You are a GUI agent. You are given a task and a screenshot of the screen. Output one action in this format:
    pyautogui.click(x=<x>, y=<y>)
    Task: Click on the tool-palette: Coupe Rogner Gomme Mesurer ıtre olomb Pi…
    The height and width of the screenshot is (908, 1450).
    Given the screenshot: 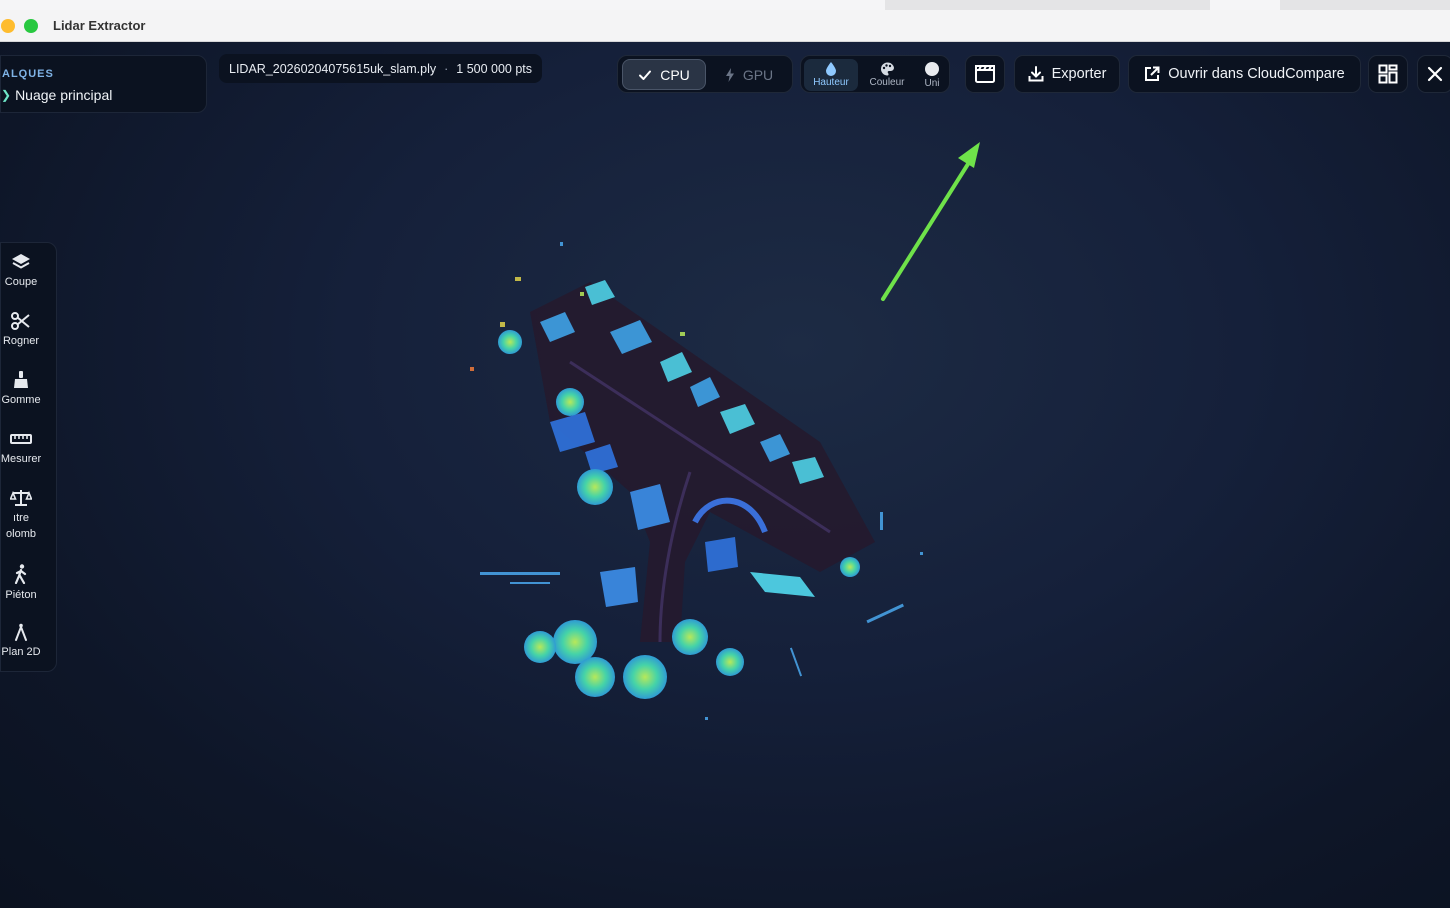 What is the action you would take?
    pyautogui.click(x=28, y=457)
    